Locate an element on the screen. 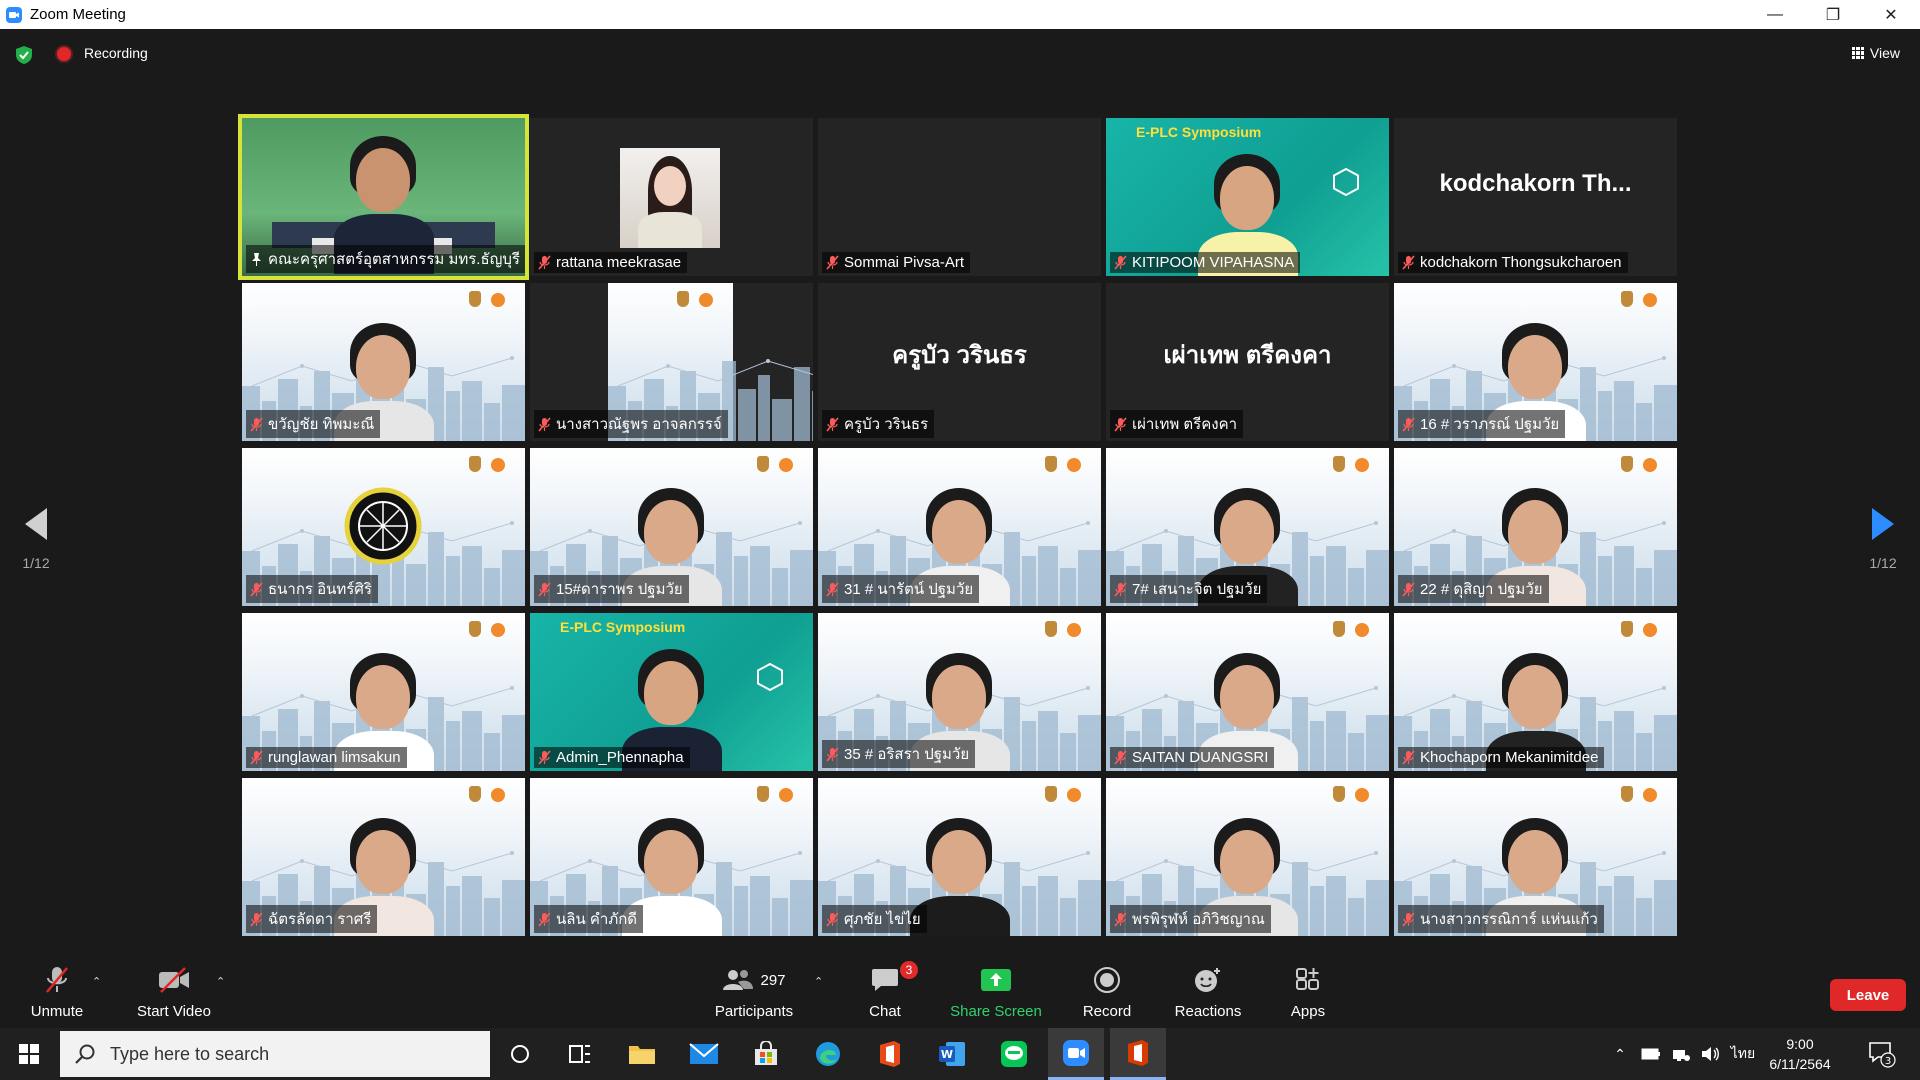 The width and height of the screenshot is (1920, 1080). arrow-left-icon is located at coordinates (36, 524).